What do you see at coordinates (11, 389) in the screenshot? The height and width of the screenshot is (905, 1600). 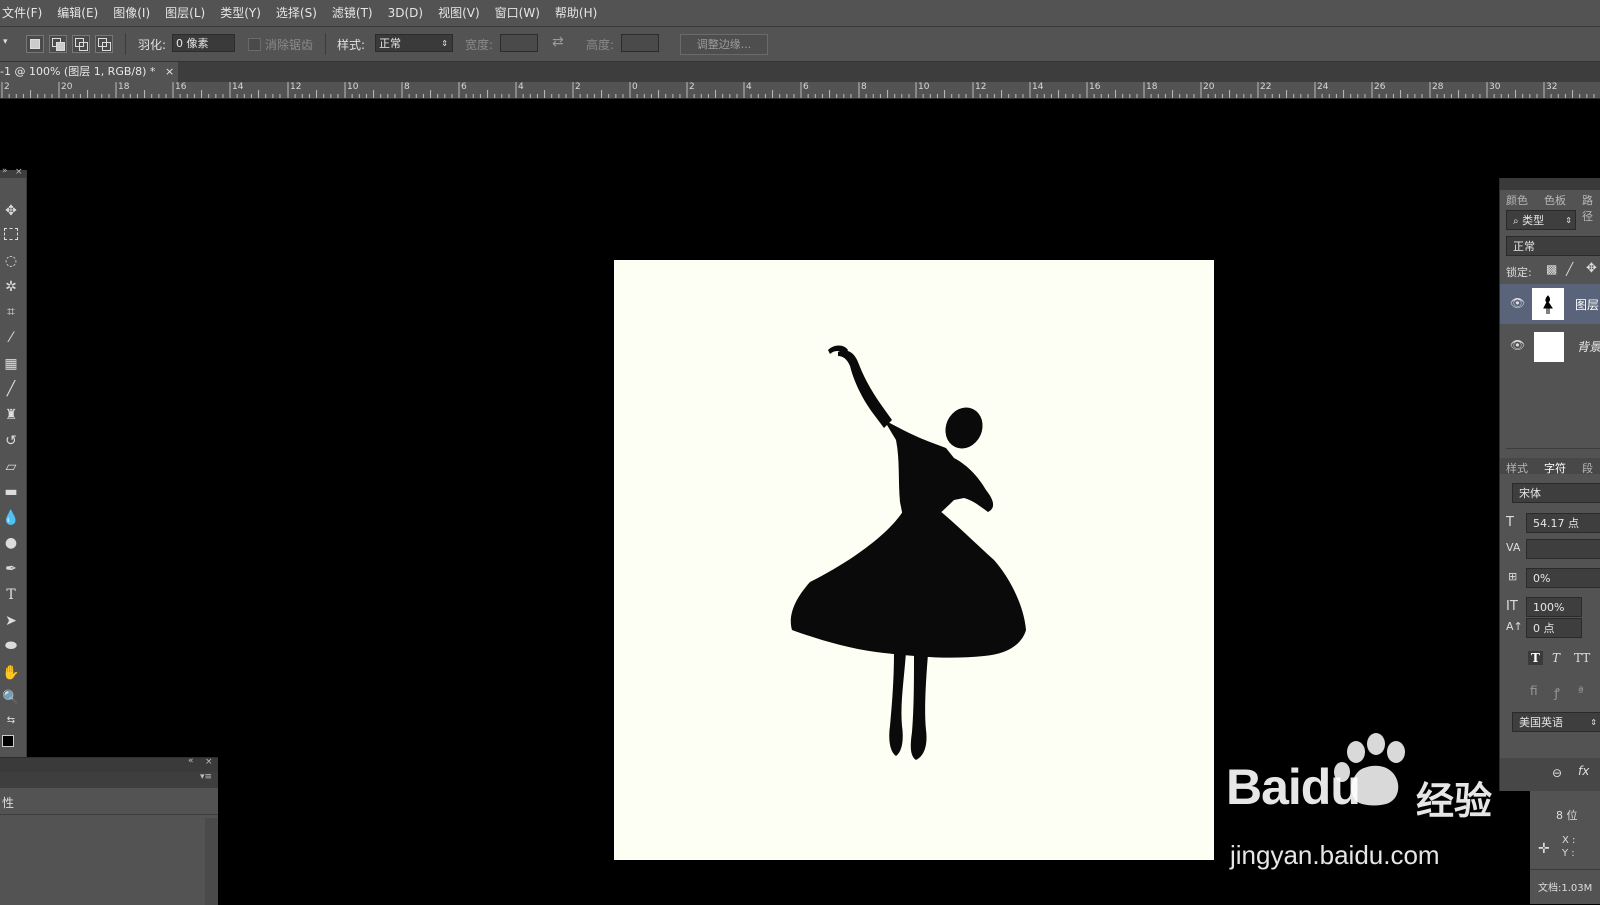 I see `brush-tool-icon: ╱` at bounding box center [11, 389].